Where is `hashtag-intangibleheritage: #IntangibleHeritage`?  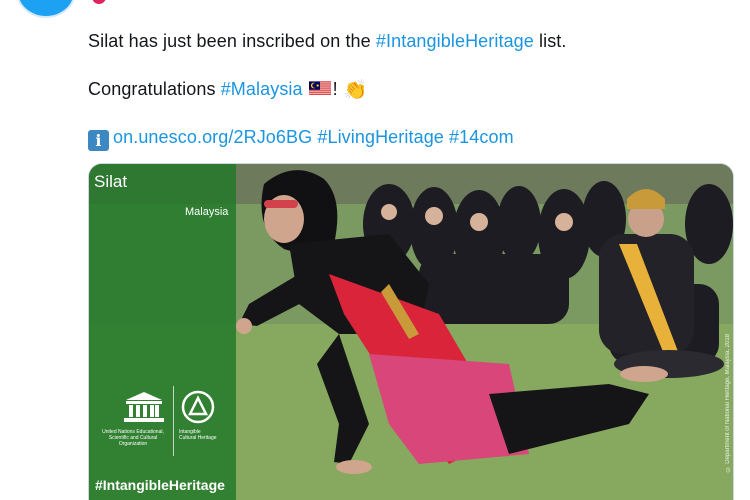
hashtag-intangibleheritage: #IntangibleHeritage is located at coordinates (455, 41).